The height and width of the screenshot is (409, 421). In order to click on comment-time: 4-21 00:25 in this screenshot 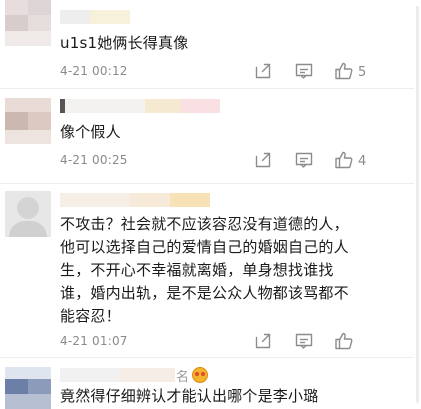, I will do `click(94, 160)`.